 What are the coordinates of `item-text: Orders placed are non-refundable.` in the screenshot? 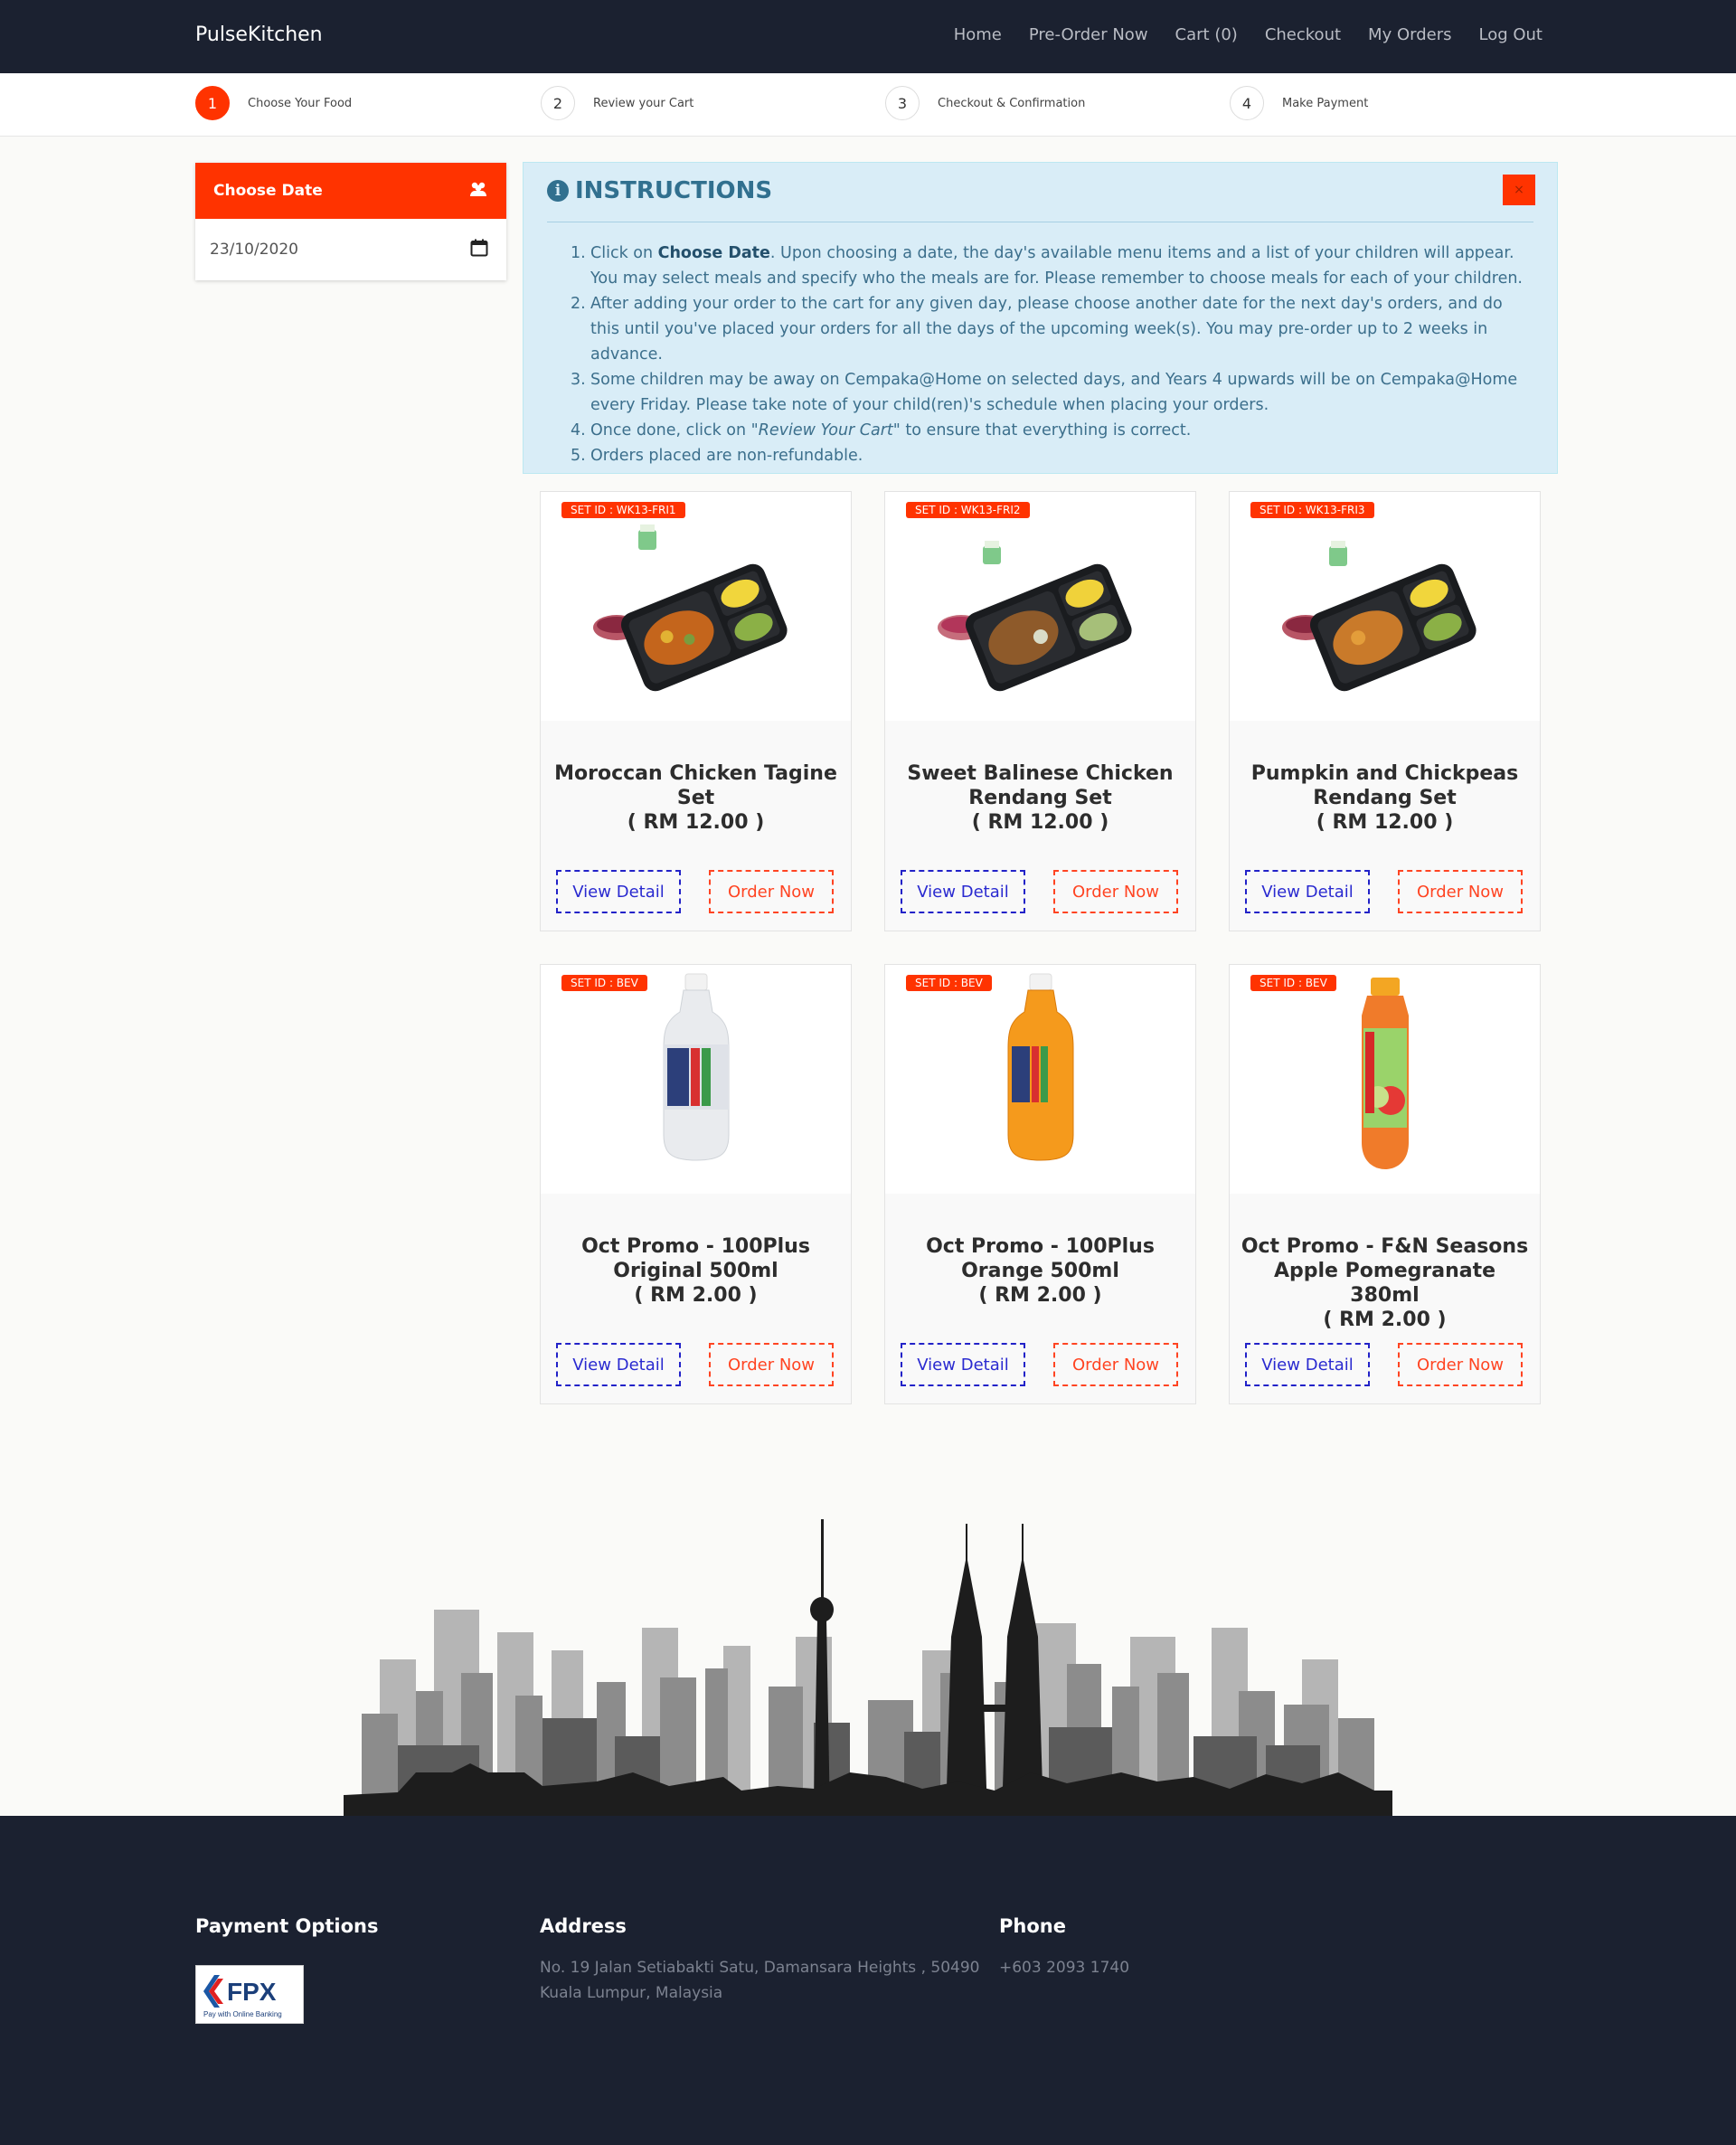 It's located at (726, 456).